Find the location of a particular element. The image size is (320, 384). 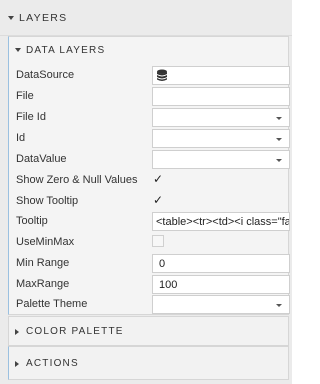

use-min-max-checkbox is located at coordinates (158, 241).